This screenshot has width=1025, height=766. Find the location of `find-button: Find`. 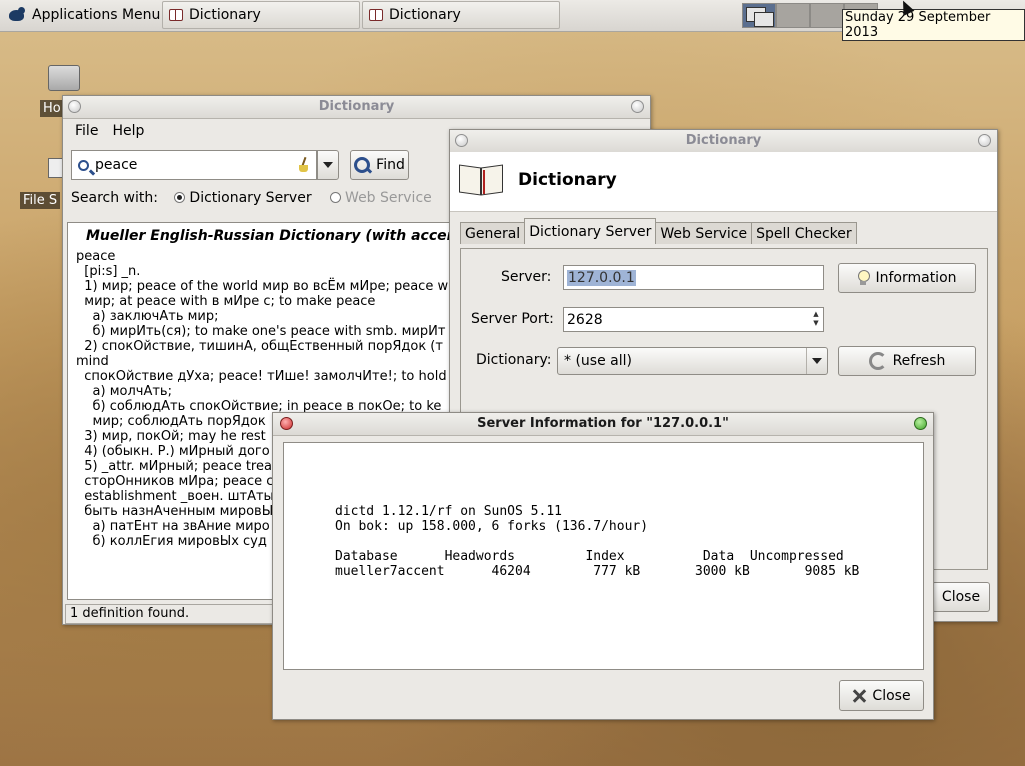

find-button: Find is located at coordinates (379, 165).